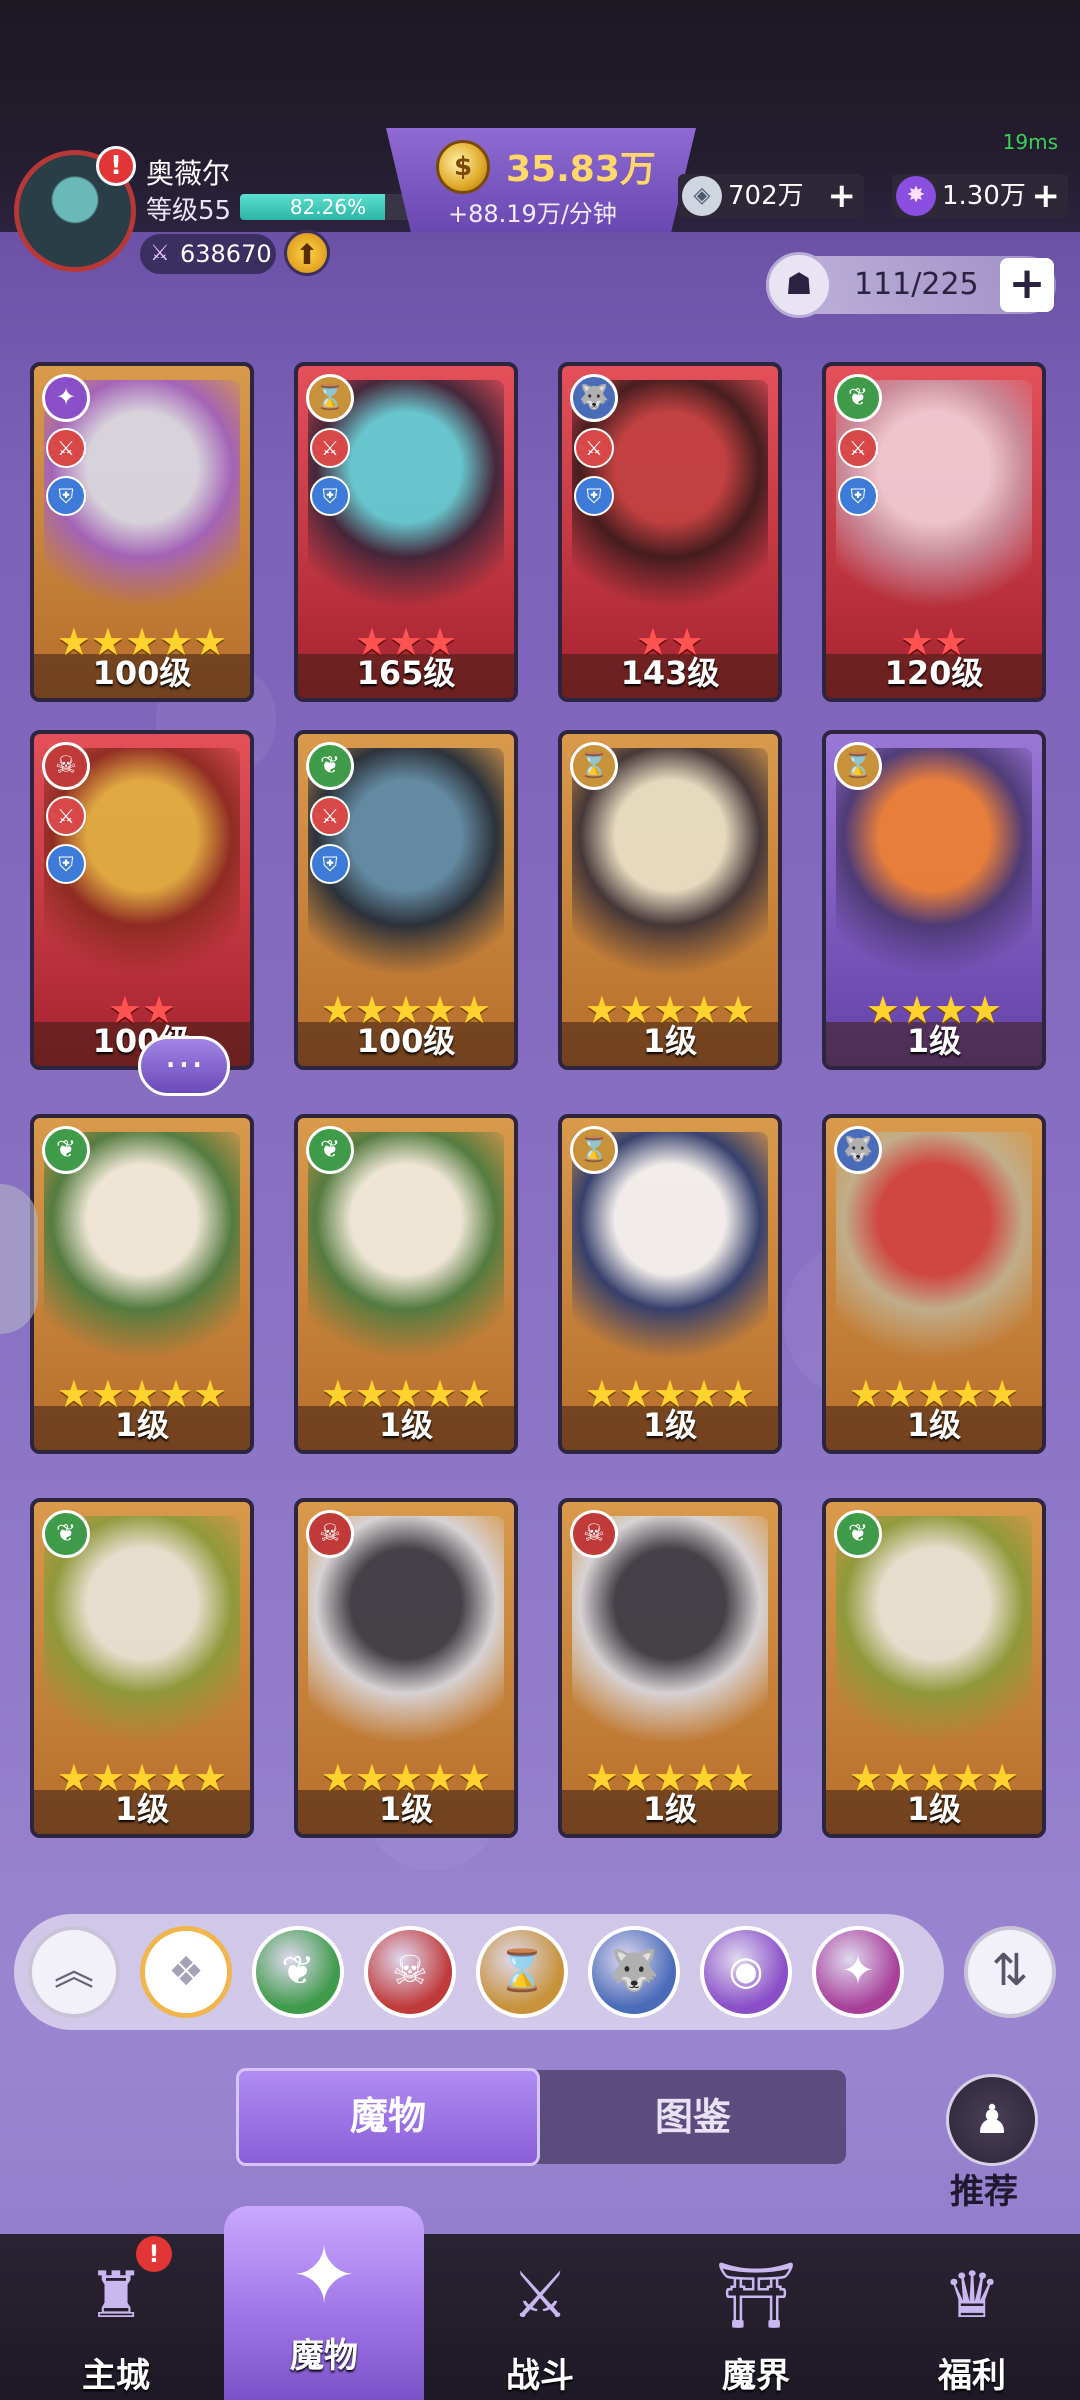  I want to click on monster-capacity: ☗ 111/225 +, so click(911, 285).